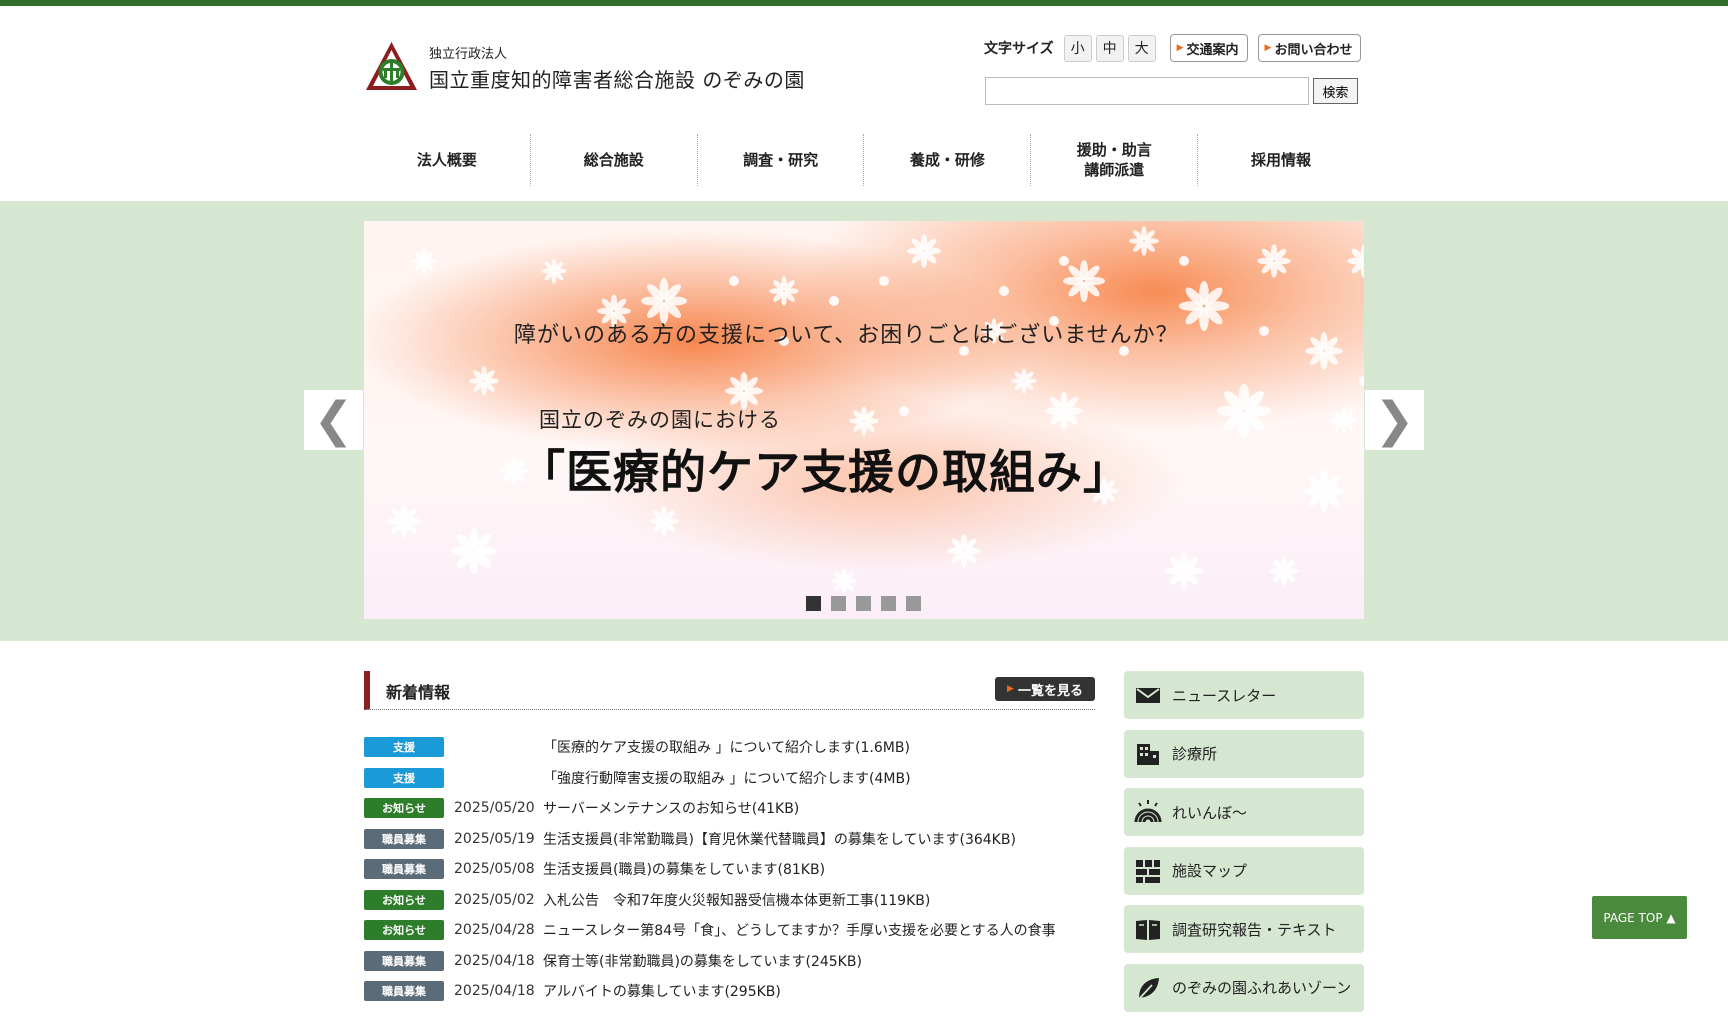  What do you see at coordinates (1077, 48) in the screenshot?
I see `font-size-small-button: 小` at bounding box center [1077, 48].